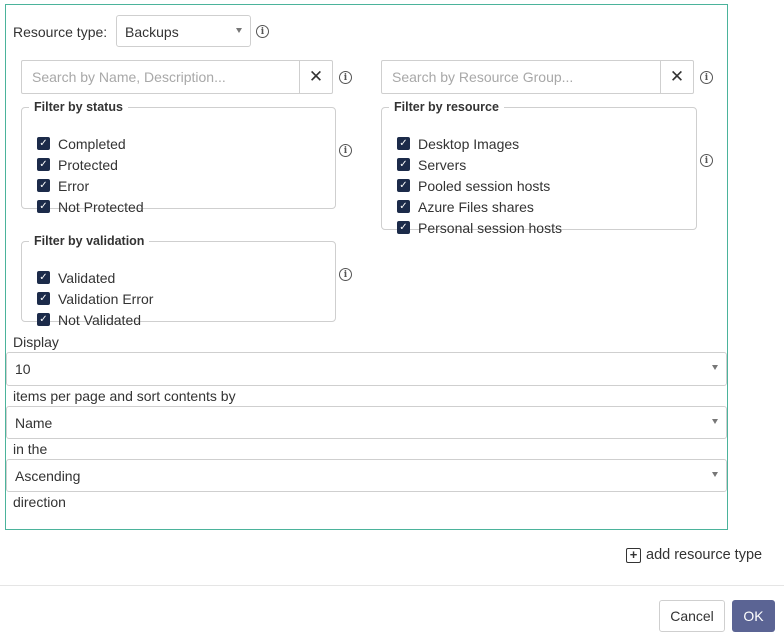  I want to click on checkbox-not-protected: ✓ Not Protected, so click(90, 206).